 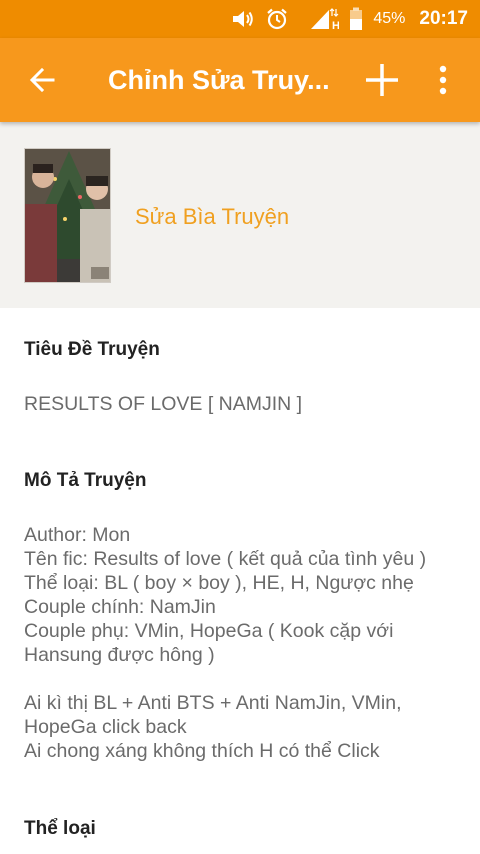 What do you see at coordinates (92, 349) in the screenshot?
I see `title-label: Tiêu Đề Truyện` at bounding box center [92, 349].